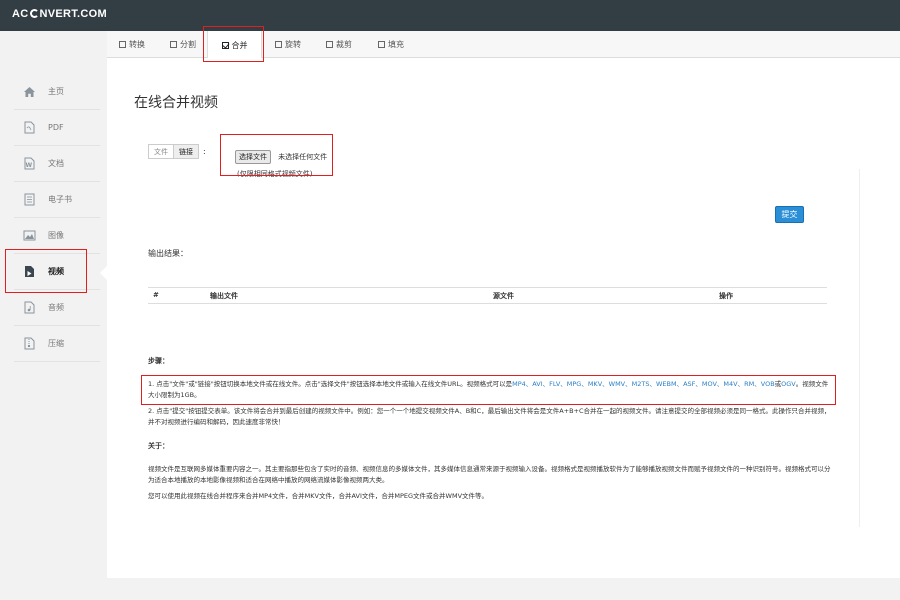 The width and height of the screenshot is (900, 600). I want to click on column-header-output-file: 输出文件, so click(224, 296).